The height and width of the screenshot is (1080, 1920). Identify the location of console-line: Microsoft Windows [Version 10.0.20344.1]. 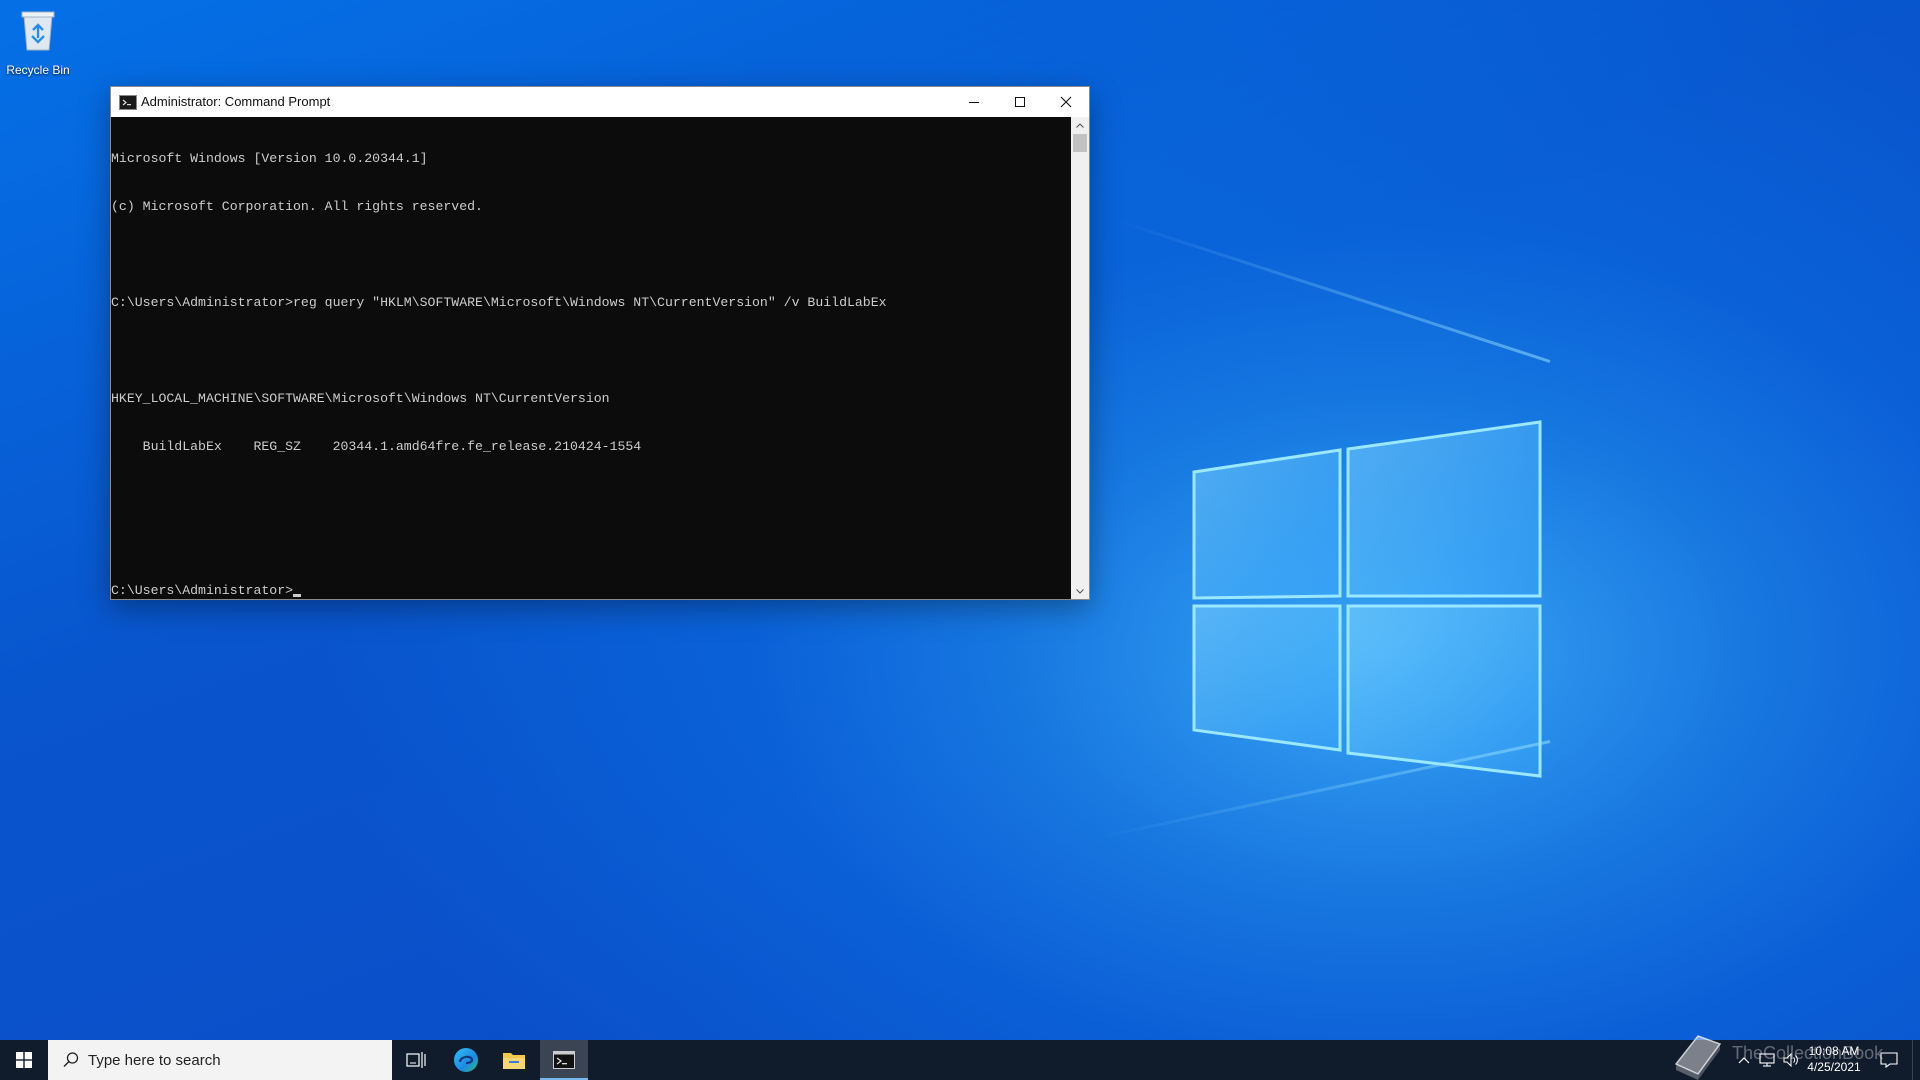
(269, 158).